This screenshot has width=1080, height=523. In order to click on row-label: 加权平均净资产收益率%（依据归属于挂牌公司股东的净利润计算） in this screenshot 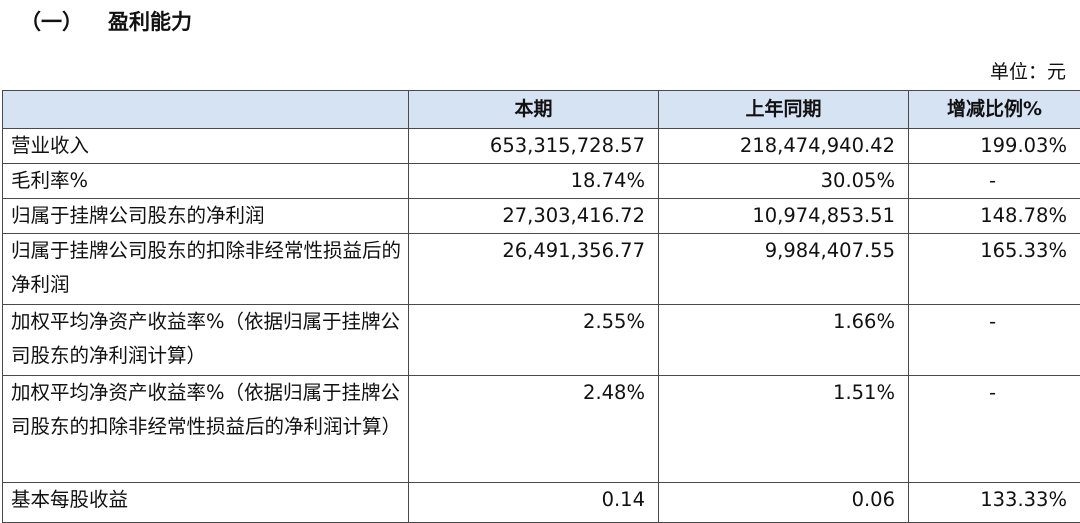, I will do `click(206, 340)`.